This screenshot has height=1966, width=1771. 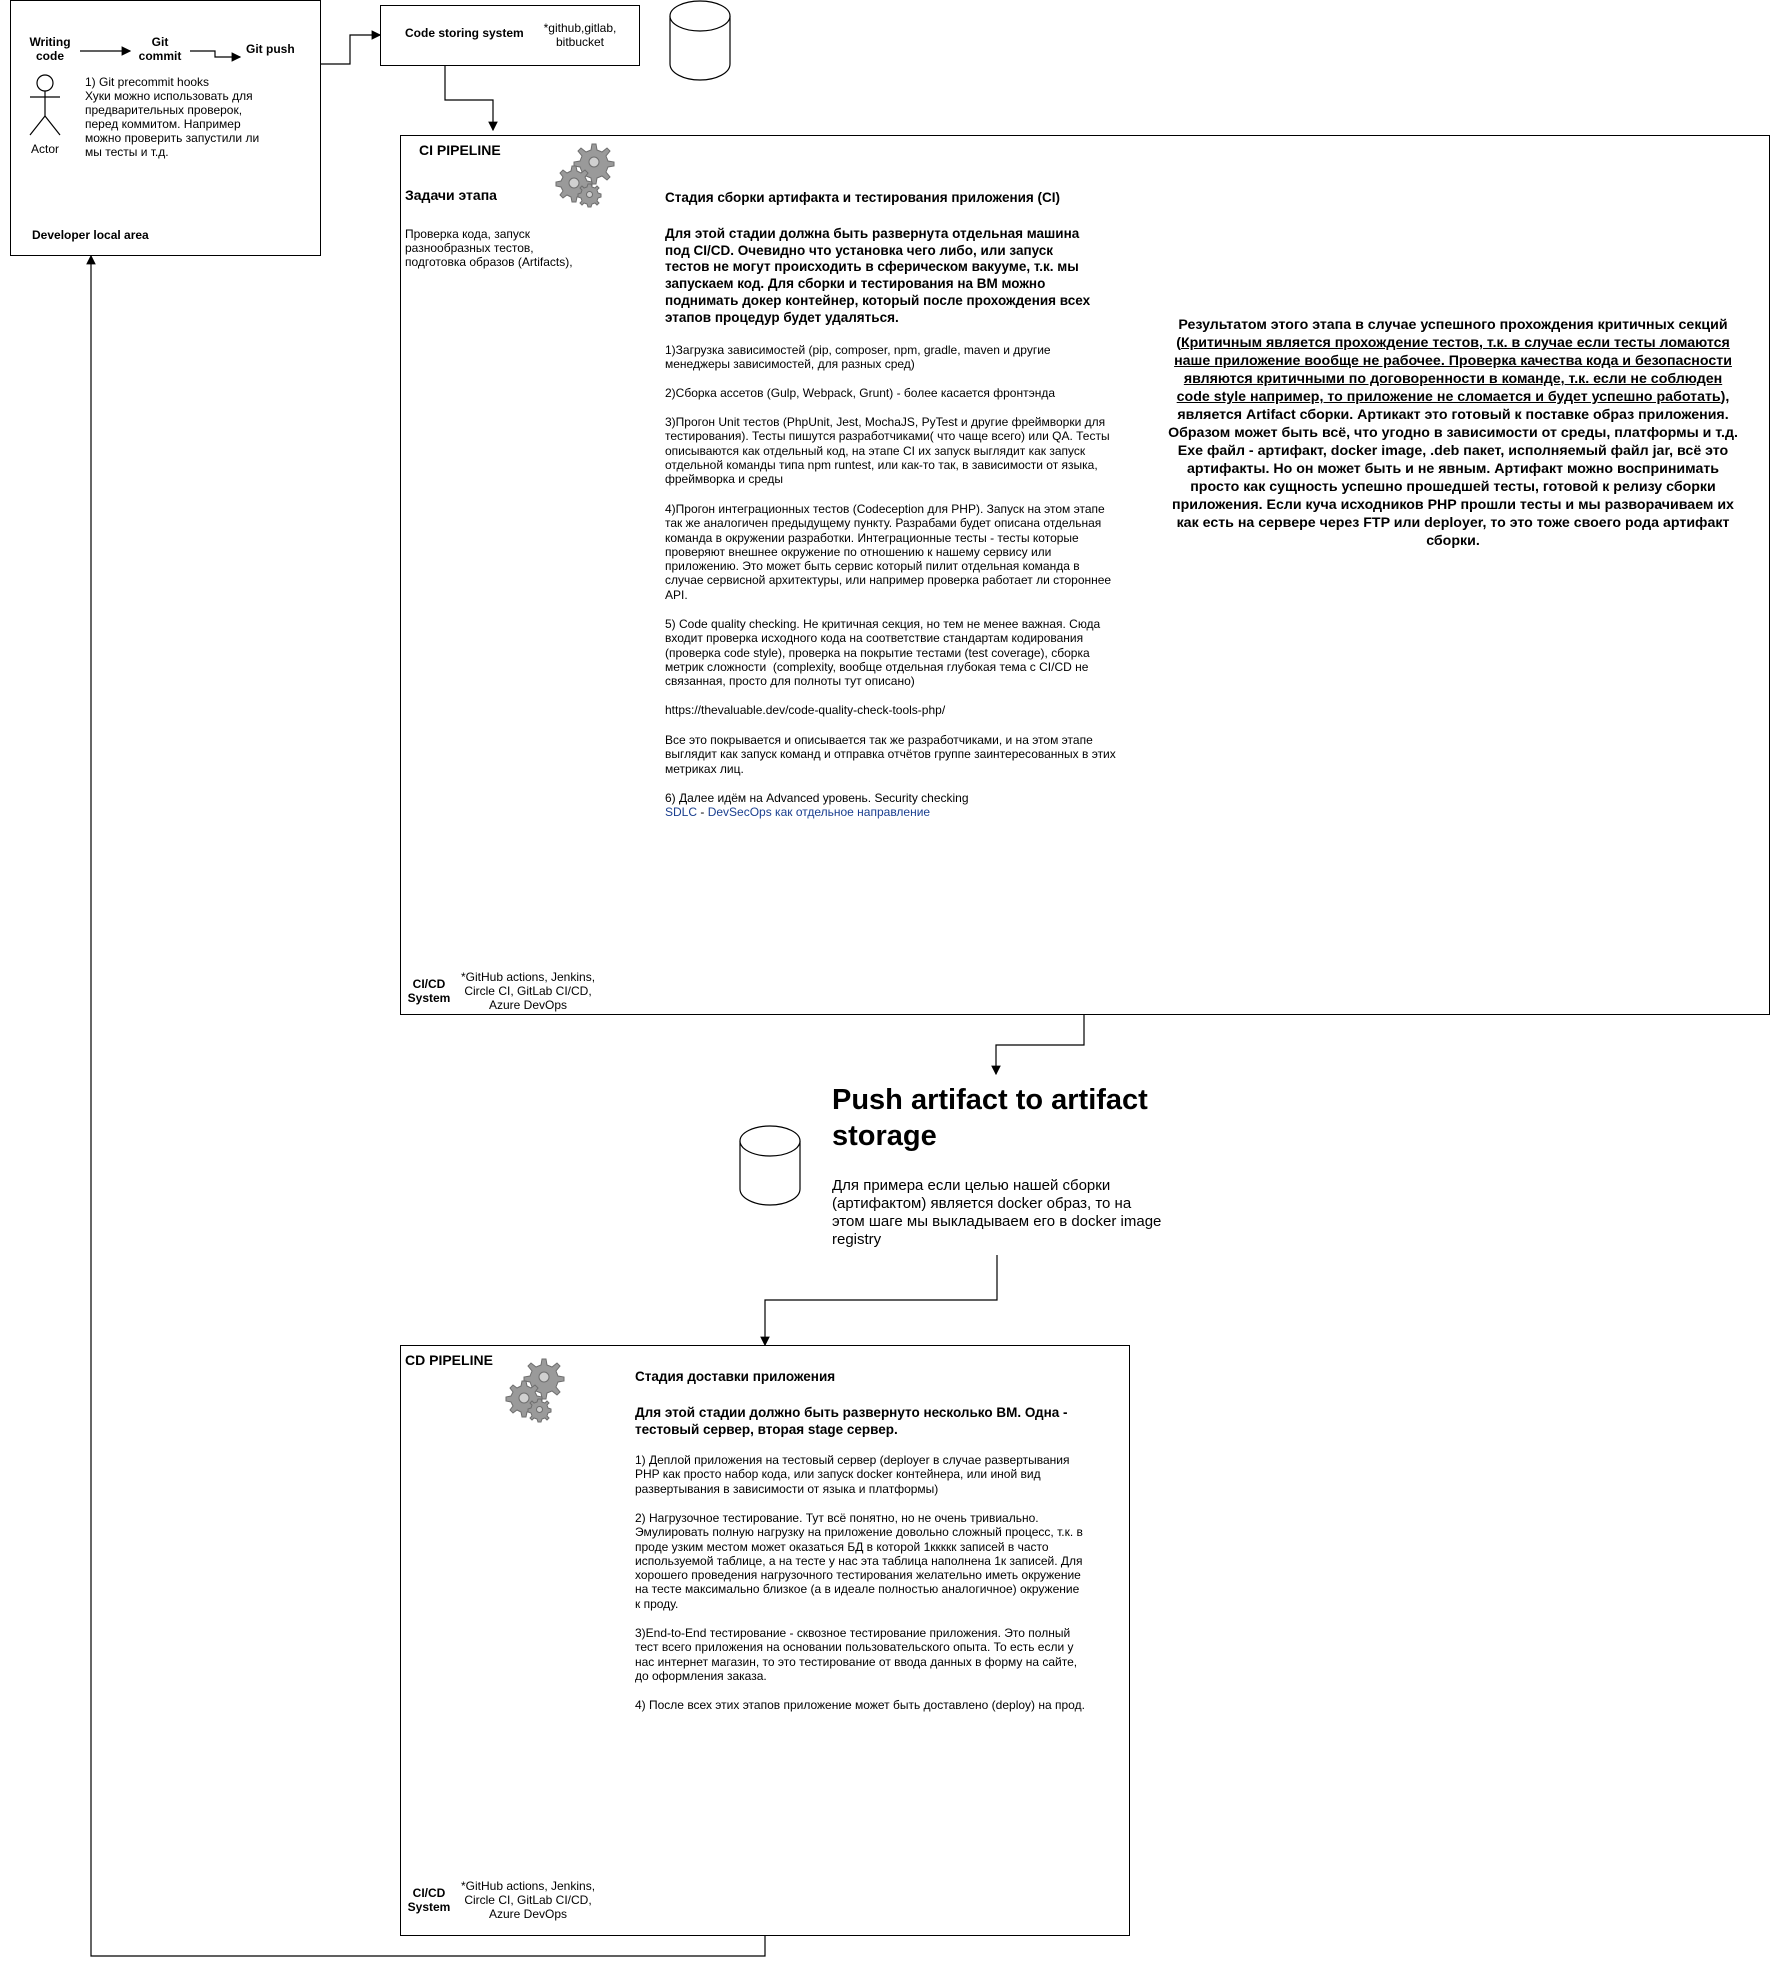 What do you see at coordinates (451, 195) in the screenshot?
I see `ci-tasks-title: Задачи этапа` at bounding box center [451, 195].